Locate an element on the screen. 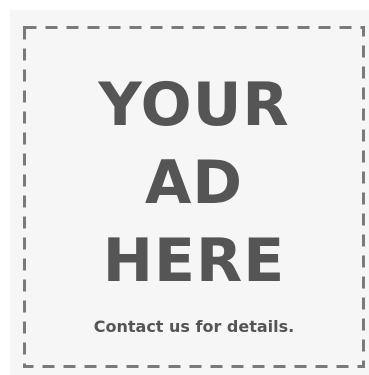 The height and width of the screenshot is (375, 369). headline-line-3: HERE is located at coordinates (194, 261).